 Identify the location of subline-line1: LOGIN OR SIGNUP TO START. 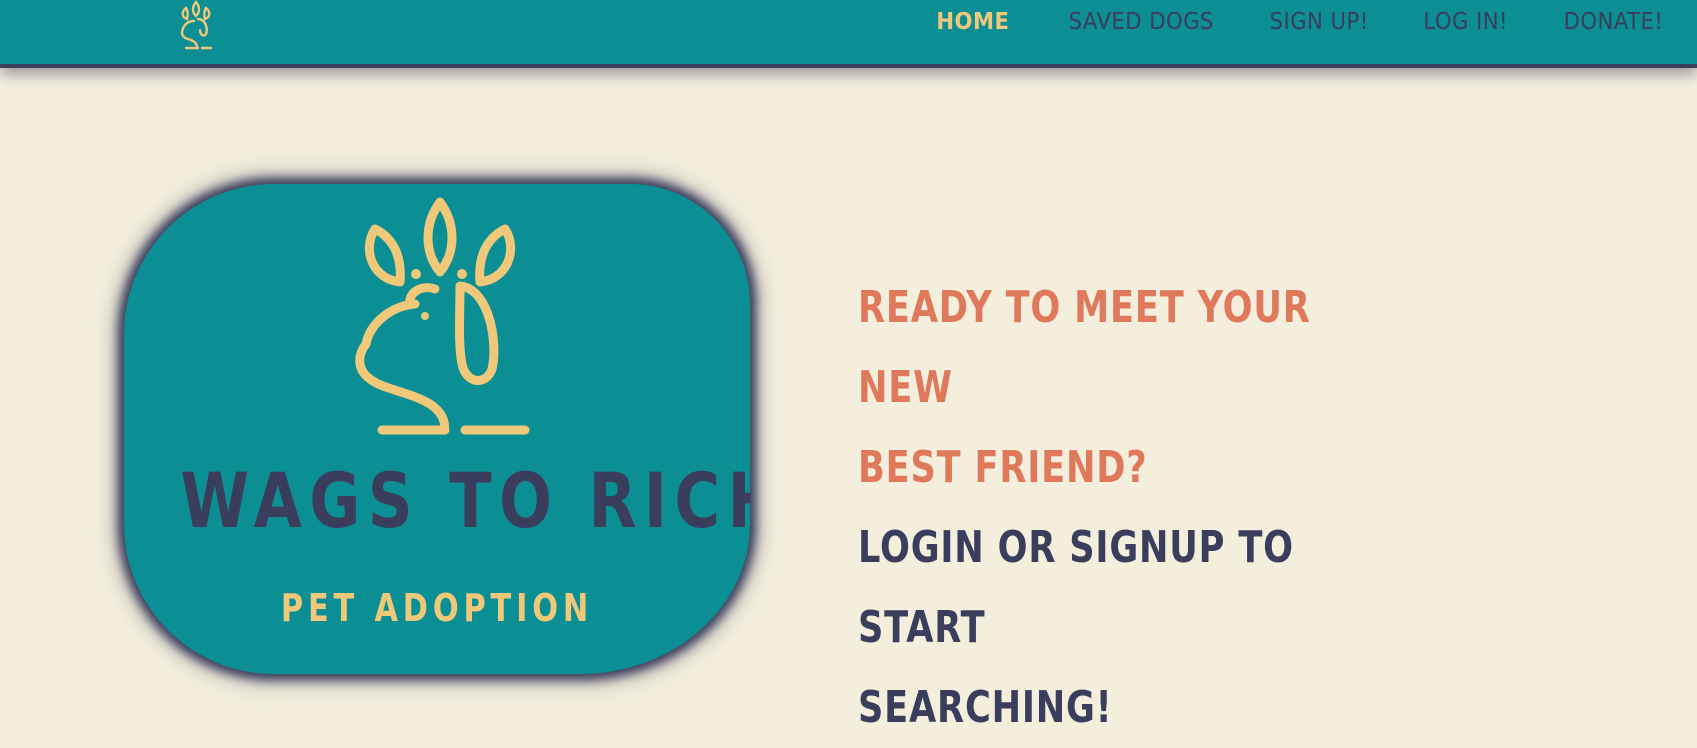
(1076, 587).